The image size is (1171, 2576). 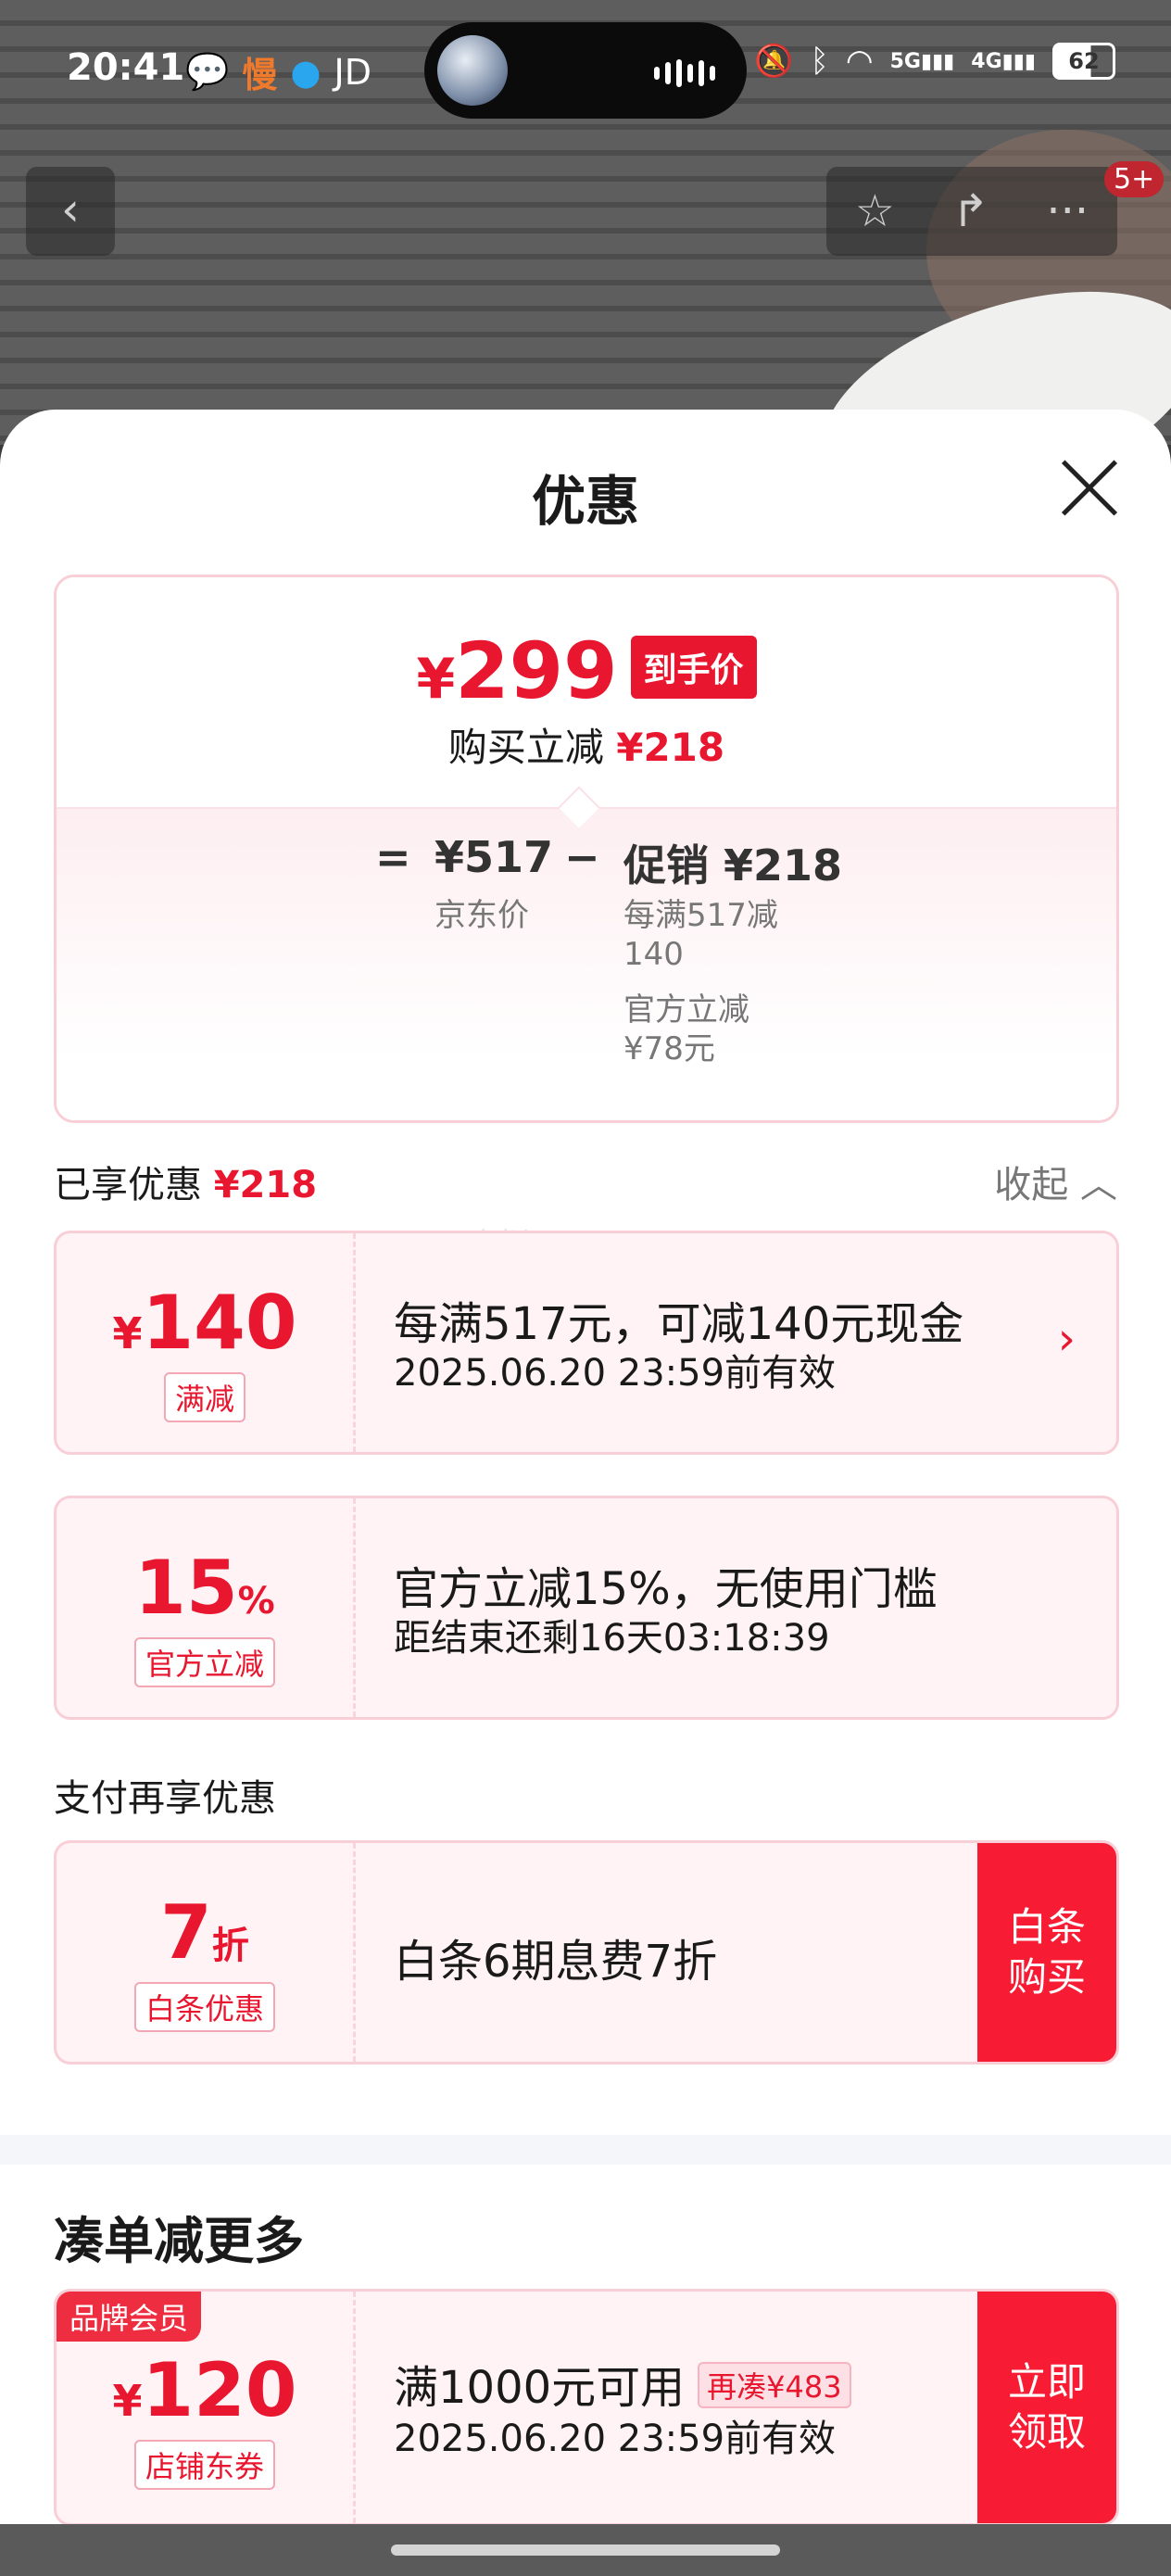 I want to click on collapse-button: 收起 ︿, so click(x=1055, y=1181).